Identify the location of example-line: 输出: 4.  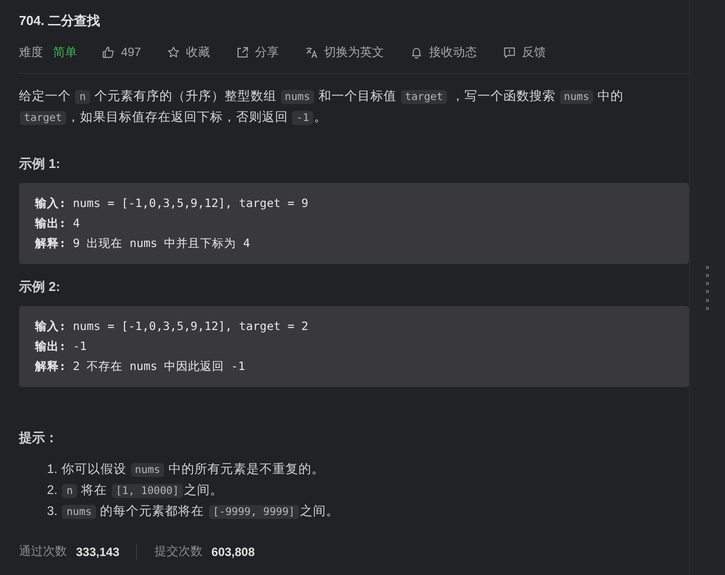
(57, 223).